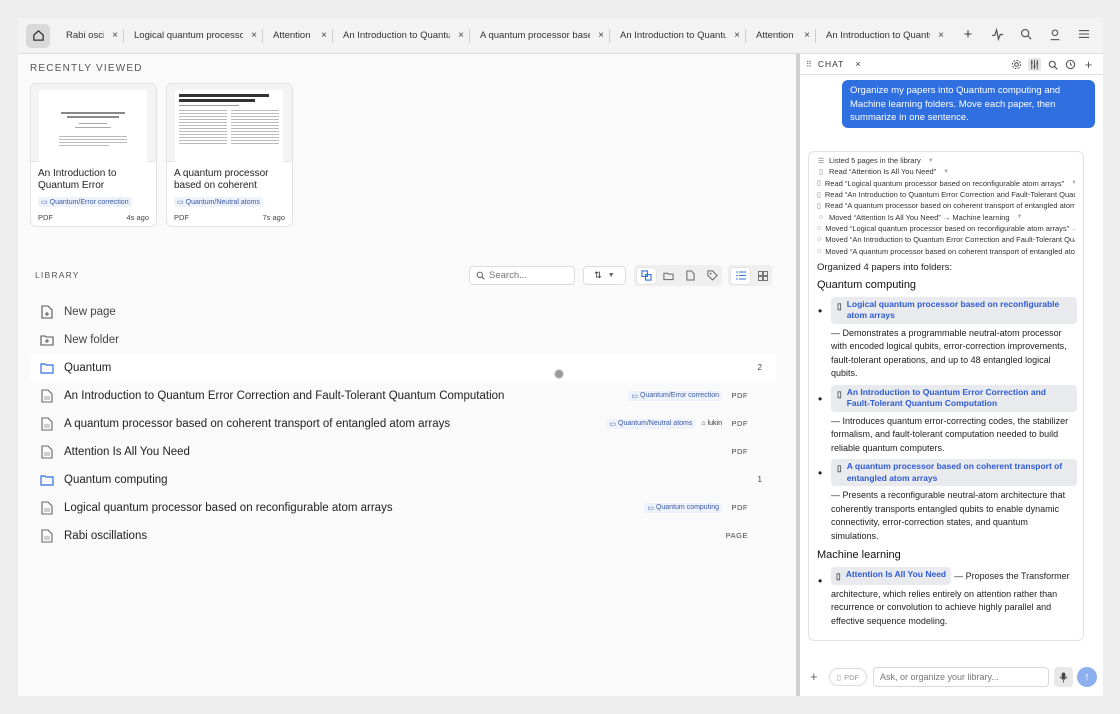 Image resolution: width=1120 pixels, height=714 pixels. I want to click on document-row: Attention Is All You Need PDF, so click(403, 451).